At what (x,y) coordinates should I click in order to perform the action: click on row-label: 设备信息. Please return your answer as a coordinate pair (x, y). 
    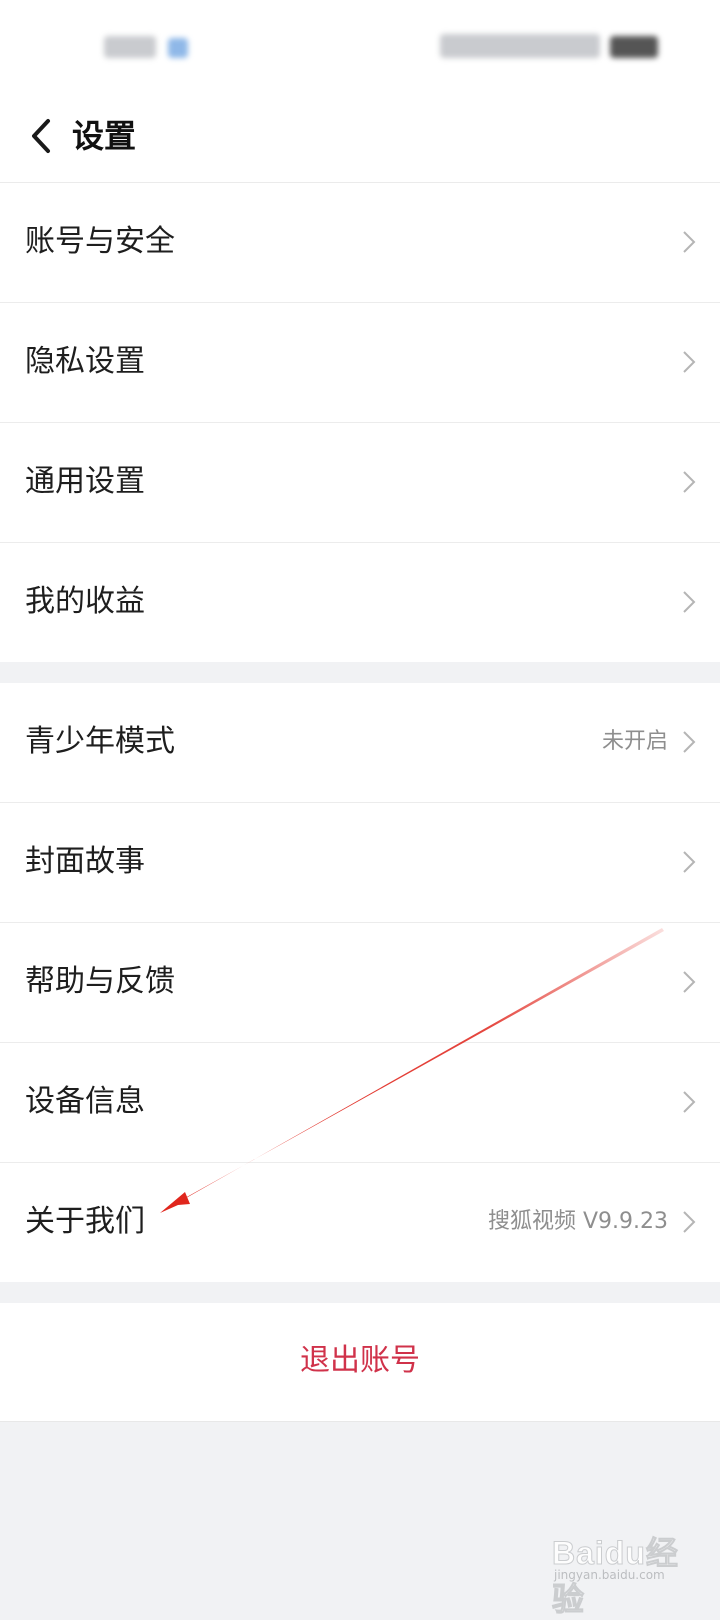
    Looking at the image, I should click on (85, 1101).